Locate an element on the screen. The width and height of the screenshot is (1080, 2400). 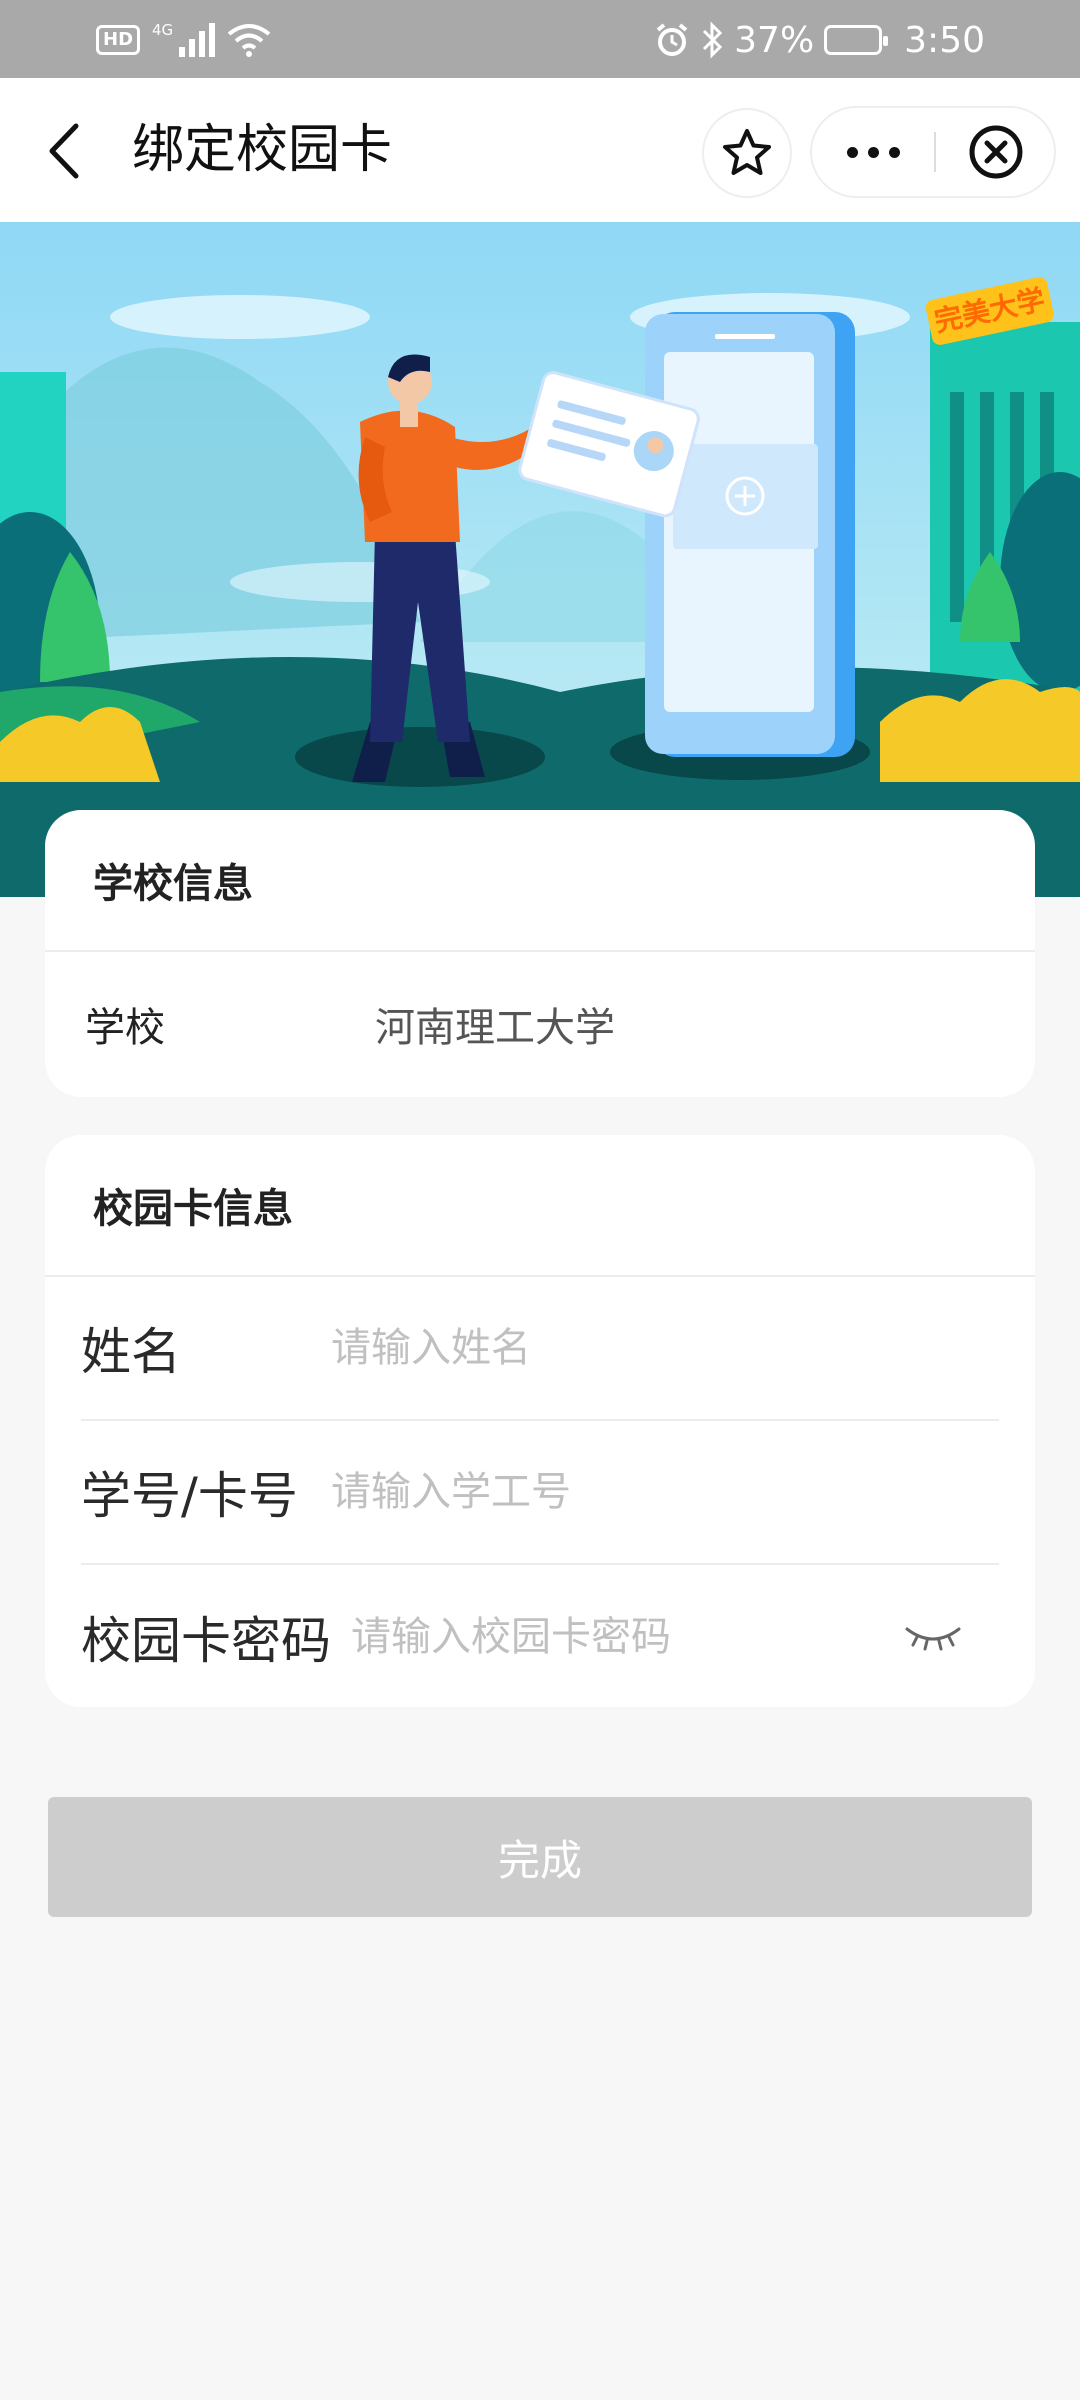
campus-card-heading: 校园卡信息 is located at coordinates (540, 1206).